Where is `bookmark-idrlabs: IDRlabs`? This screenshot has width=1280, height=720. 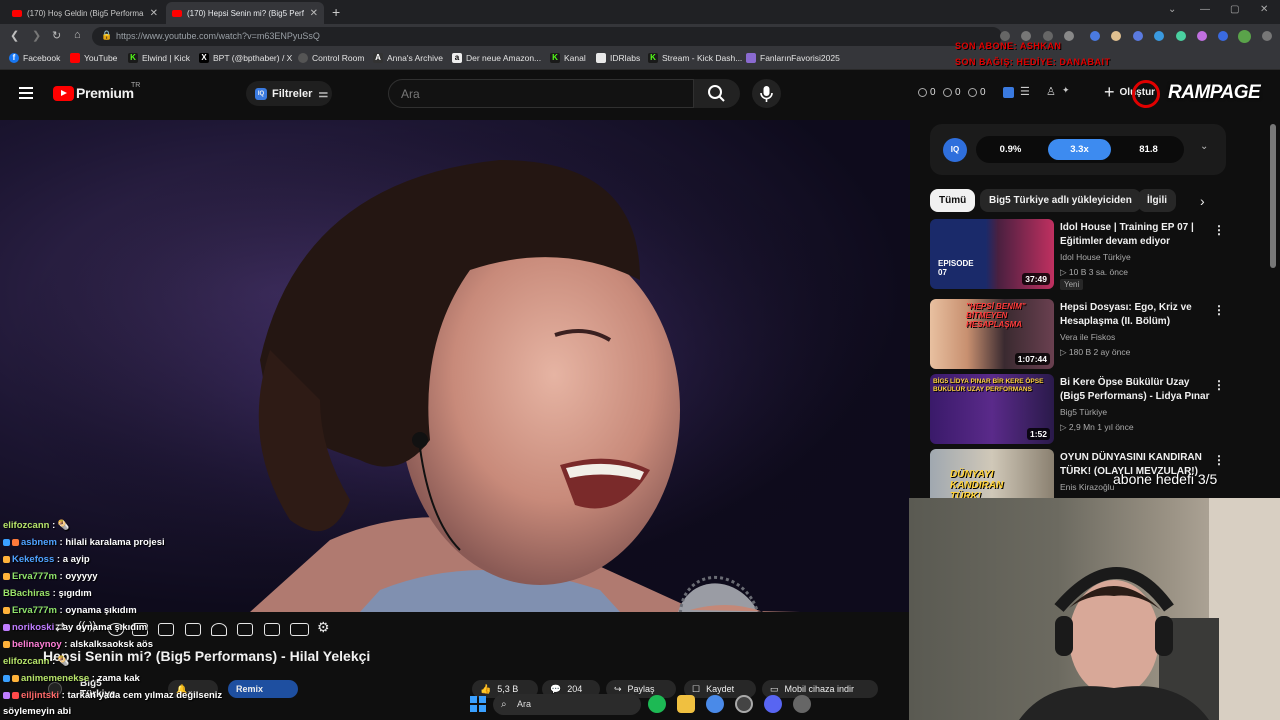
bookmark-idrlabs: IDRlabs is located at coordinates (618, 58).